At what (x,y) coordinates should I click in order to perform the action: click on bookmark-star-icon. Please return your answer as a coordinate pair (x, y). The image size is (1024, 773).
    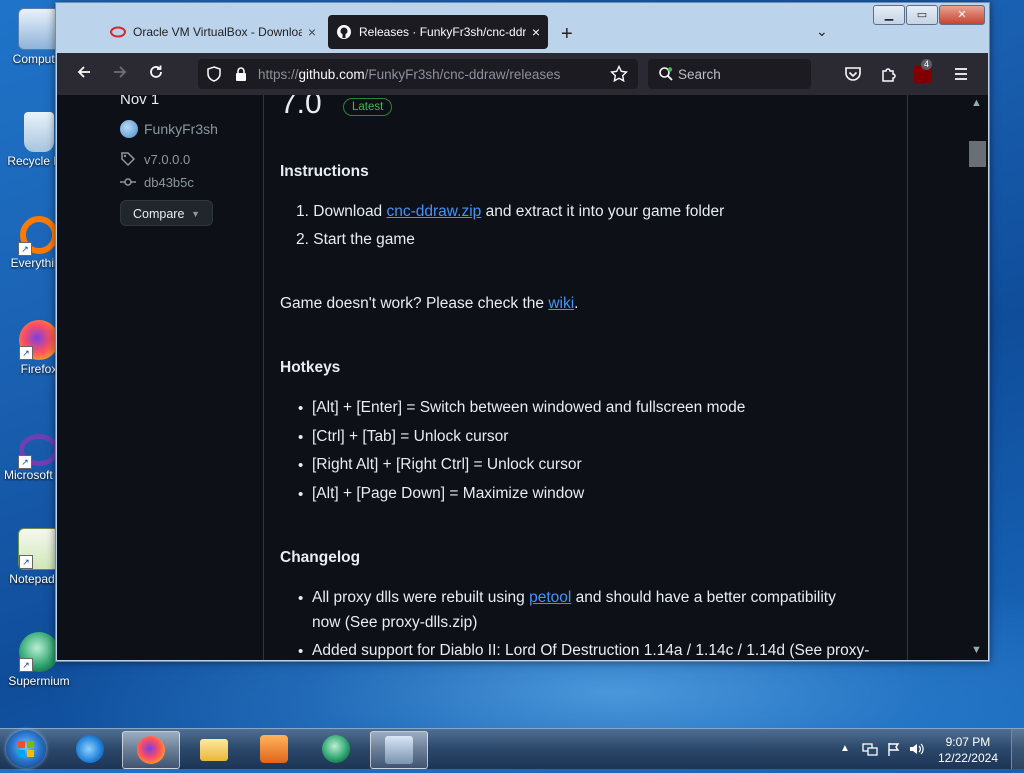
    Looking at the image, I should click on (619, 74).